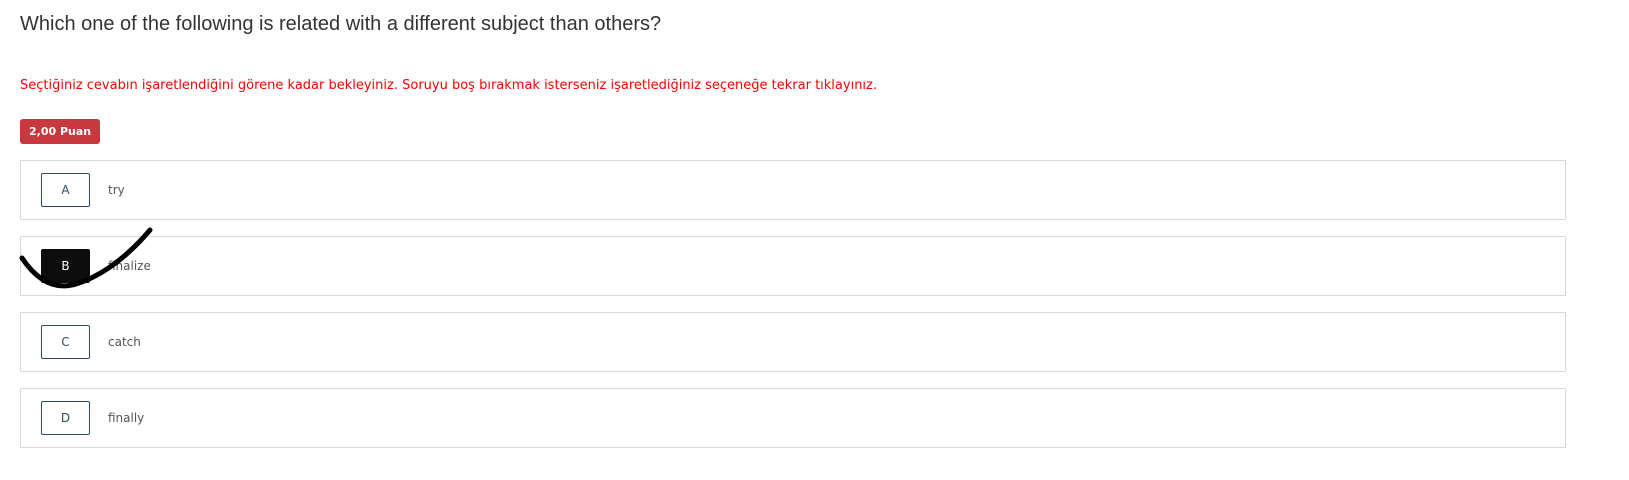  I want to click on option-a: A try, so click(793, 190).